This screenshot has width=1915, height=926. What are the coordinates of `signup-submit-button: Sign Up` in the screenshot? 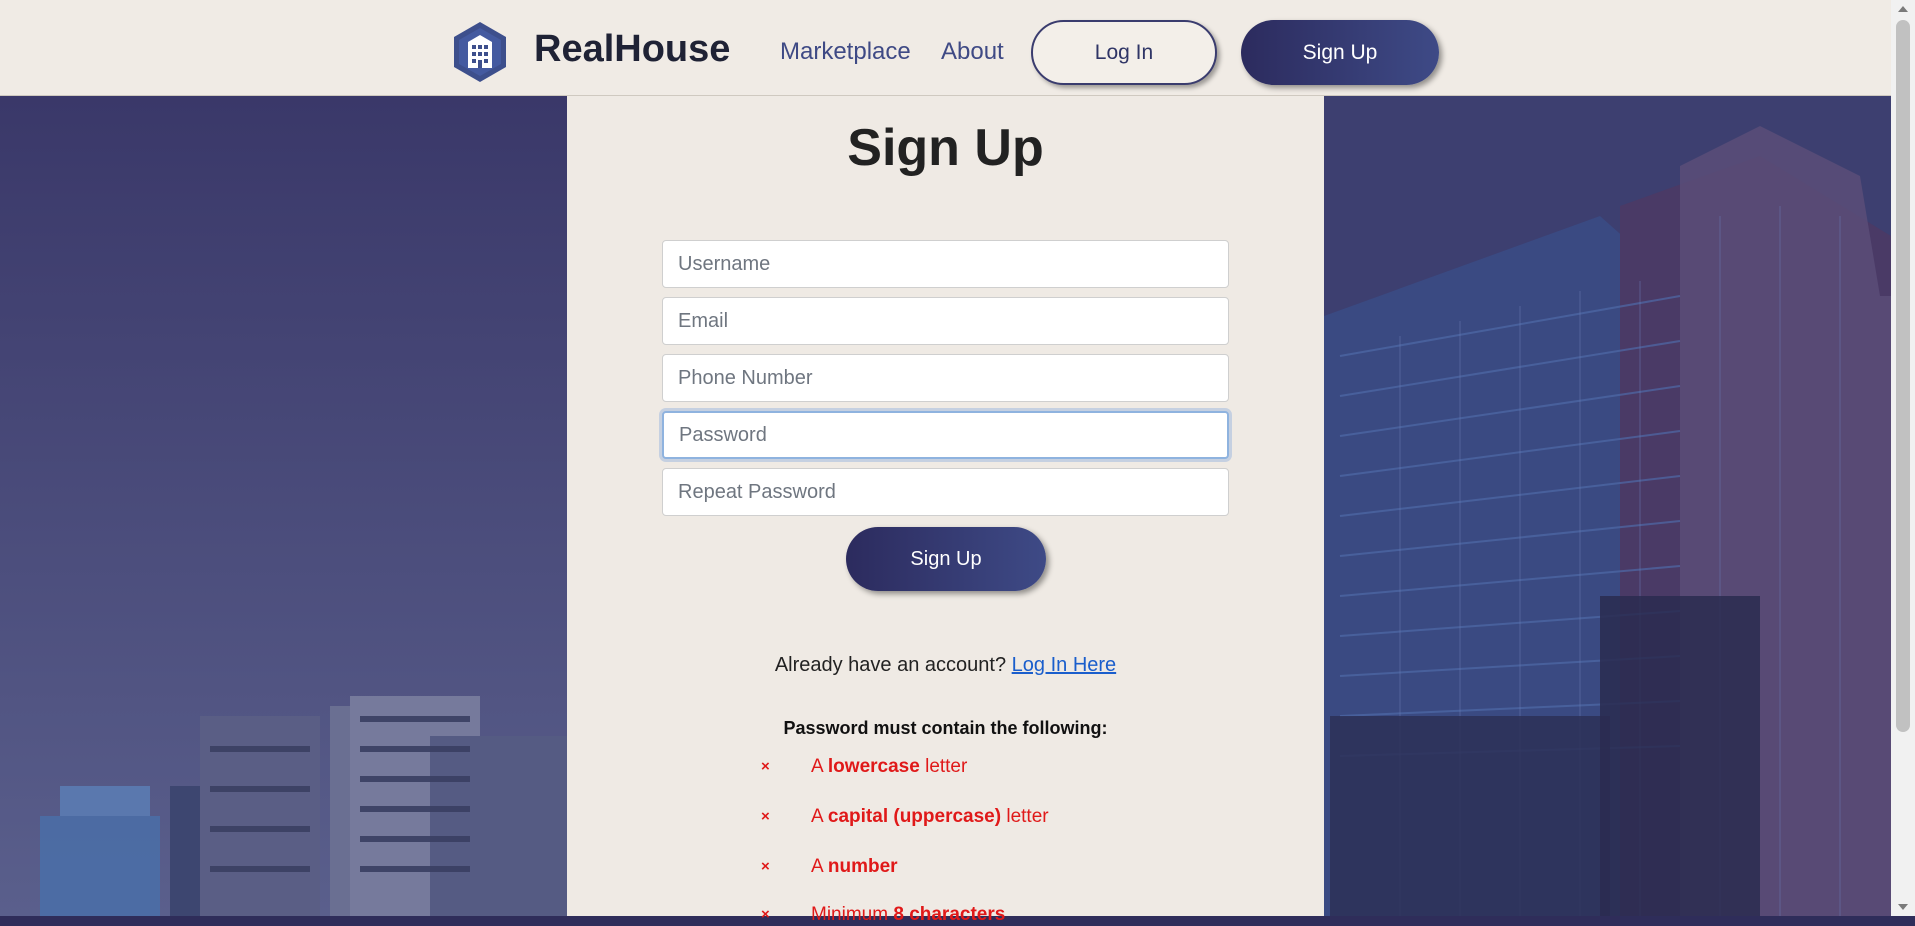 It's located at (946, 559).